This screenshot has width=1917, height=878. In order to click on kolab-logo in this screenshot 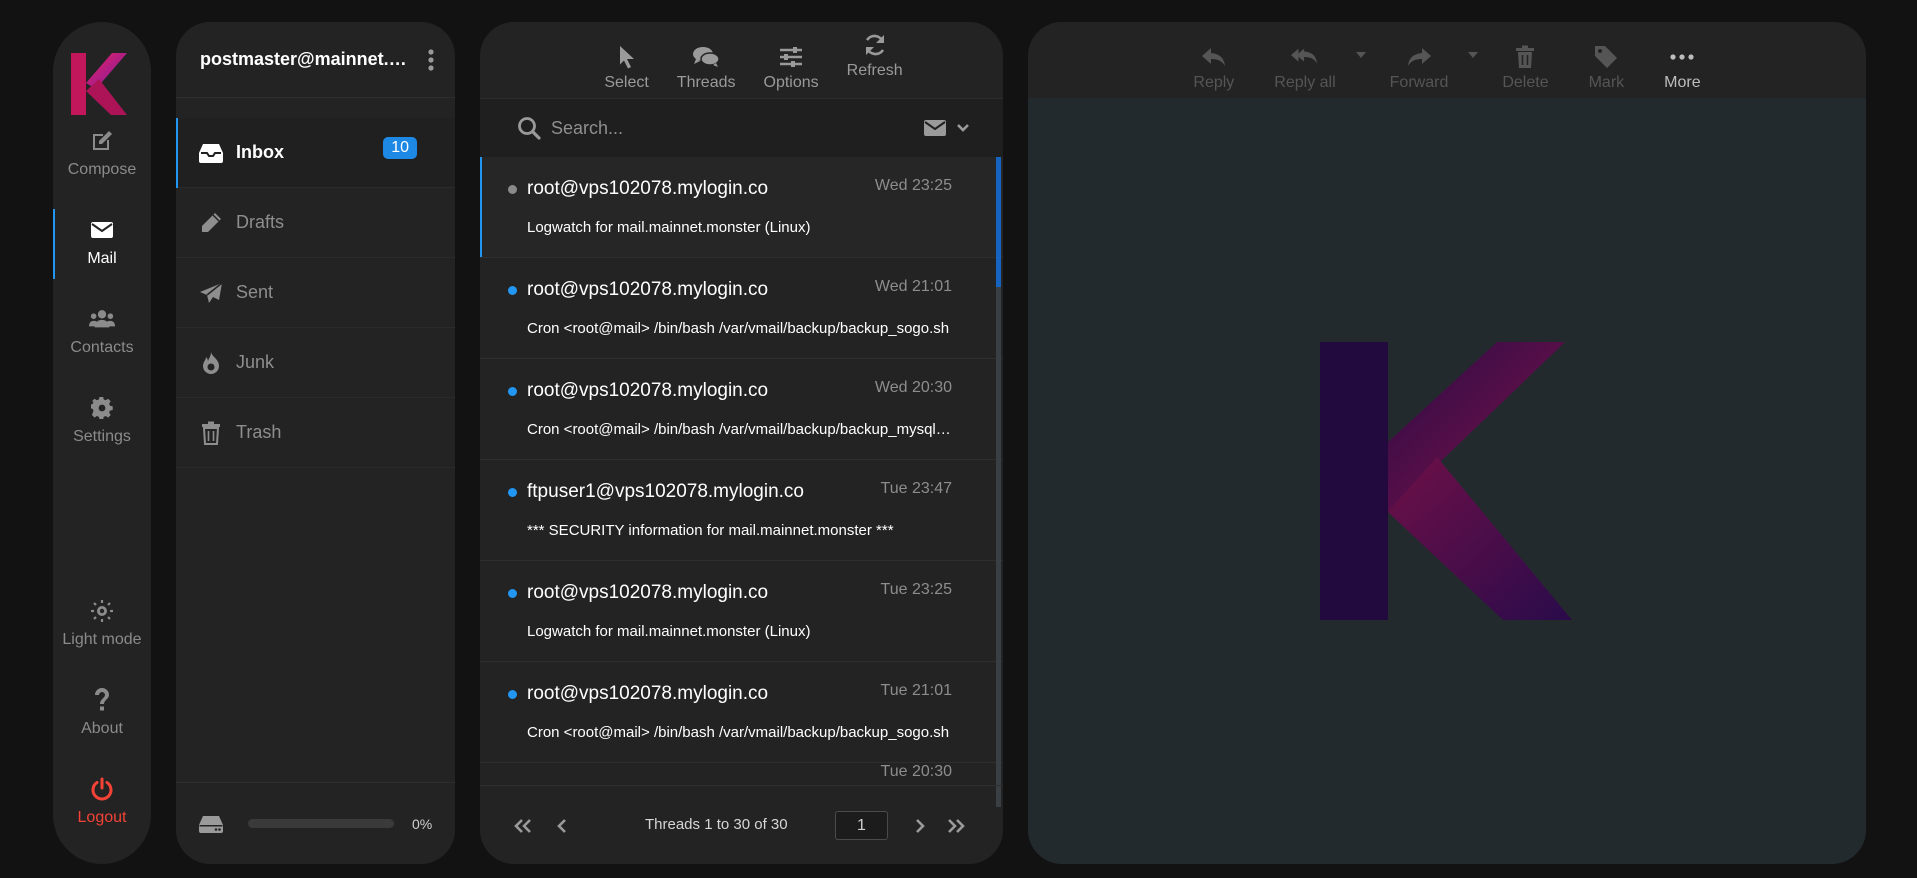, I will do `click(99, 84)`.